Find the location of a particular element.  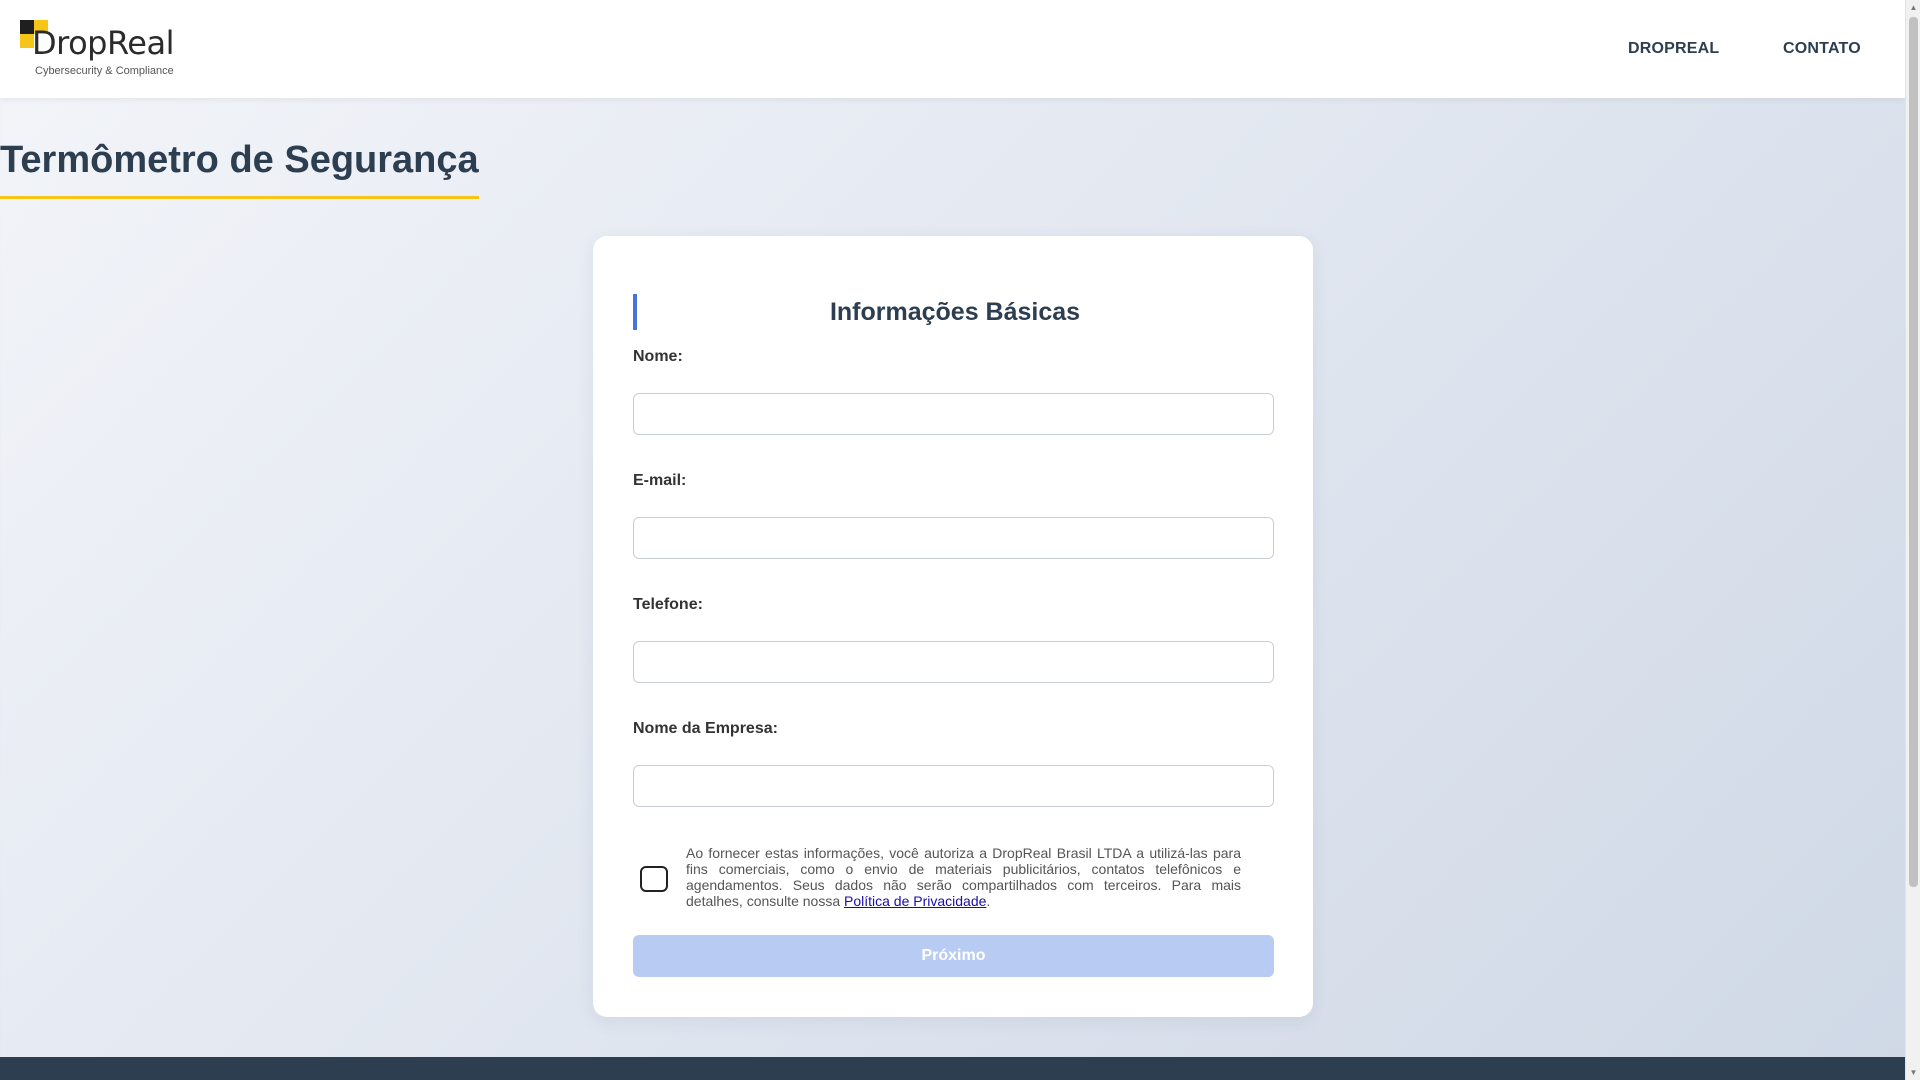

name-input is located at coordinates (953, 414).